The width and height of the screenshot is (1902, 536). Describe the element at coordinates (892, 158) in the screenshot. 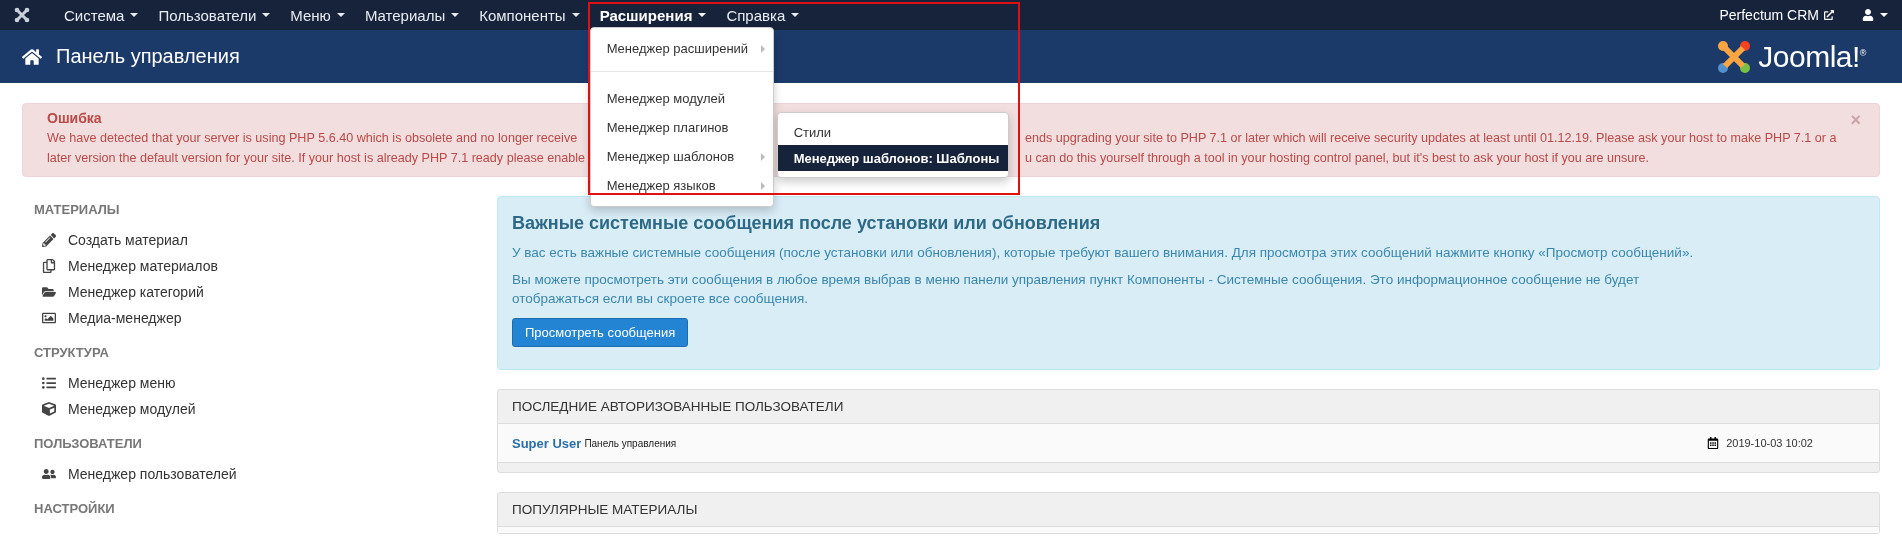

I see `submenu-item: Менеджер шаблонов: Шаблоны` at that location.